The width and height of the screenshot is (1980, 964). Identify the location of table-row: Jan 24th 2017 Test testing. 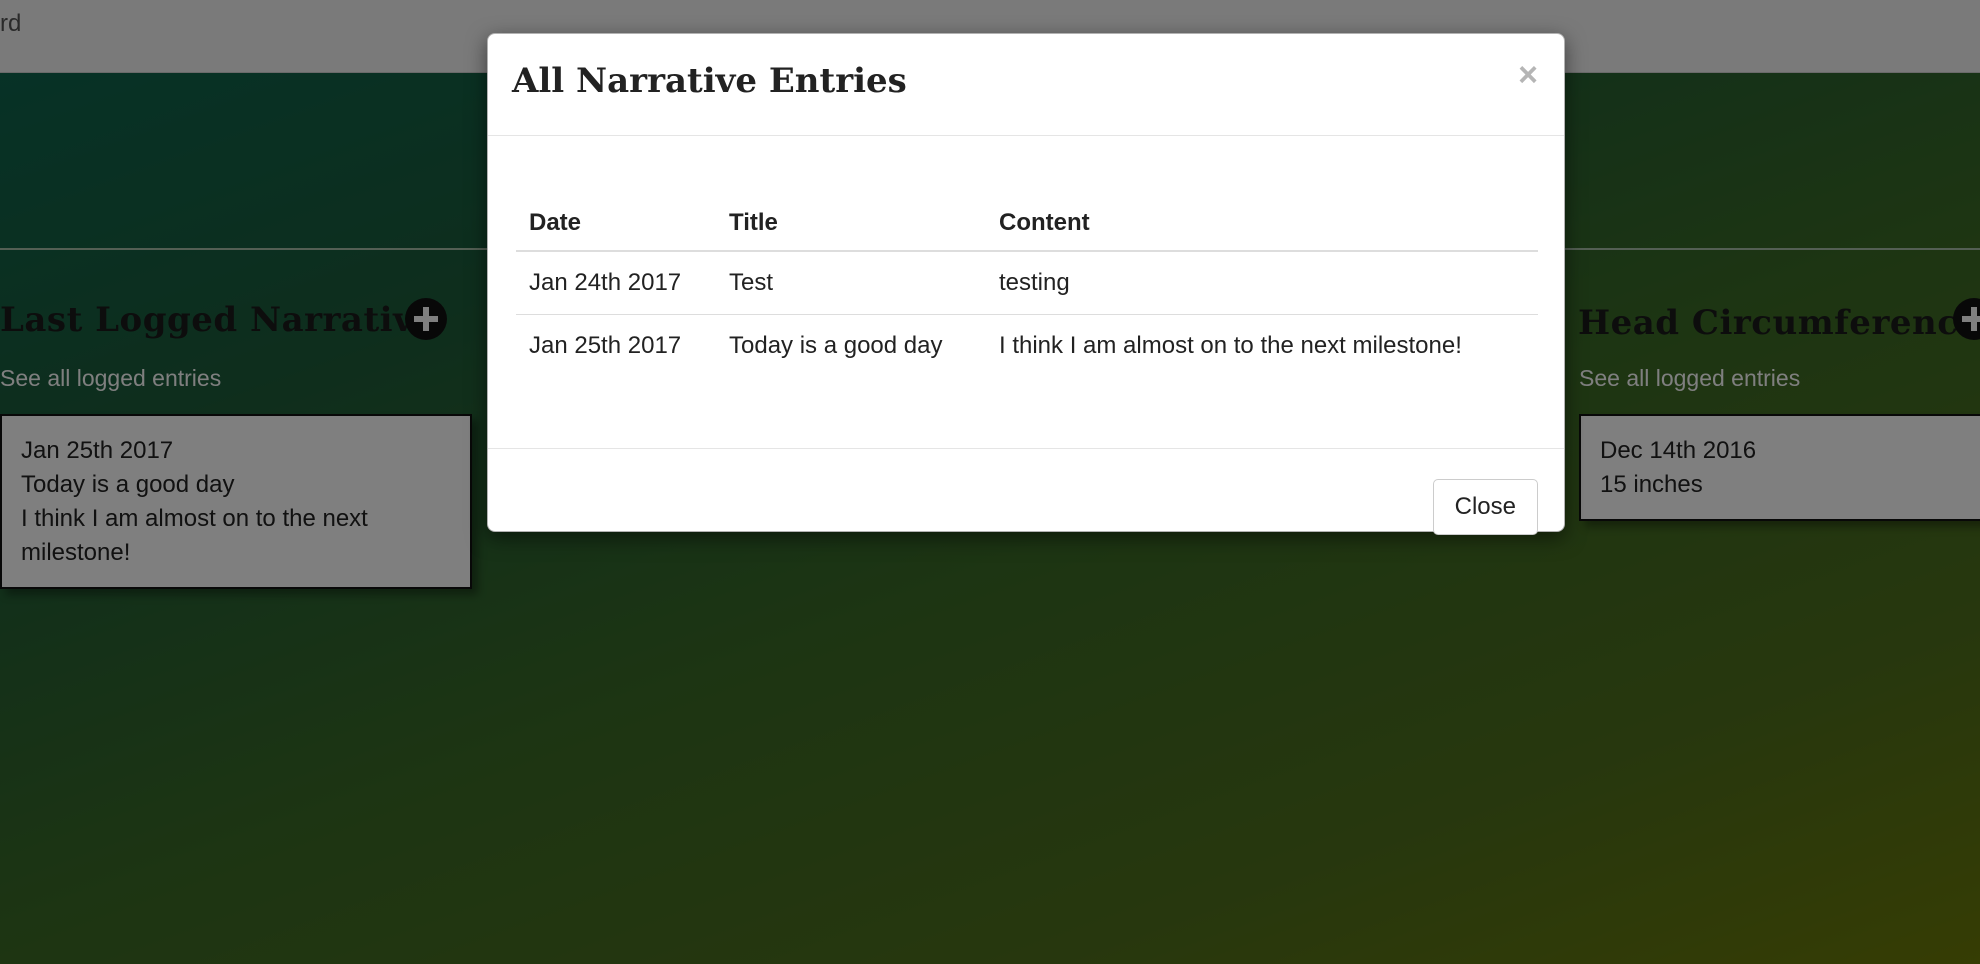
(1027, 283).